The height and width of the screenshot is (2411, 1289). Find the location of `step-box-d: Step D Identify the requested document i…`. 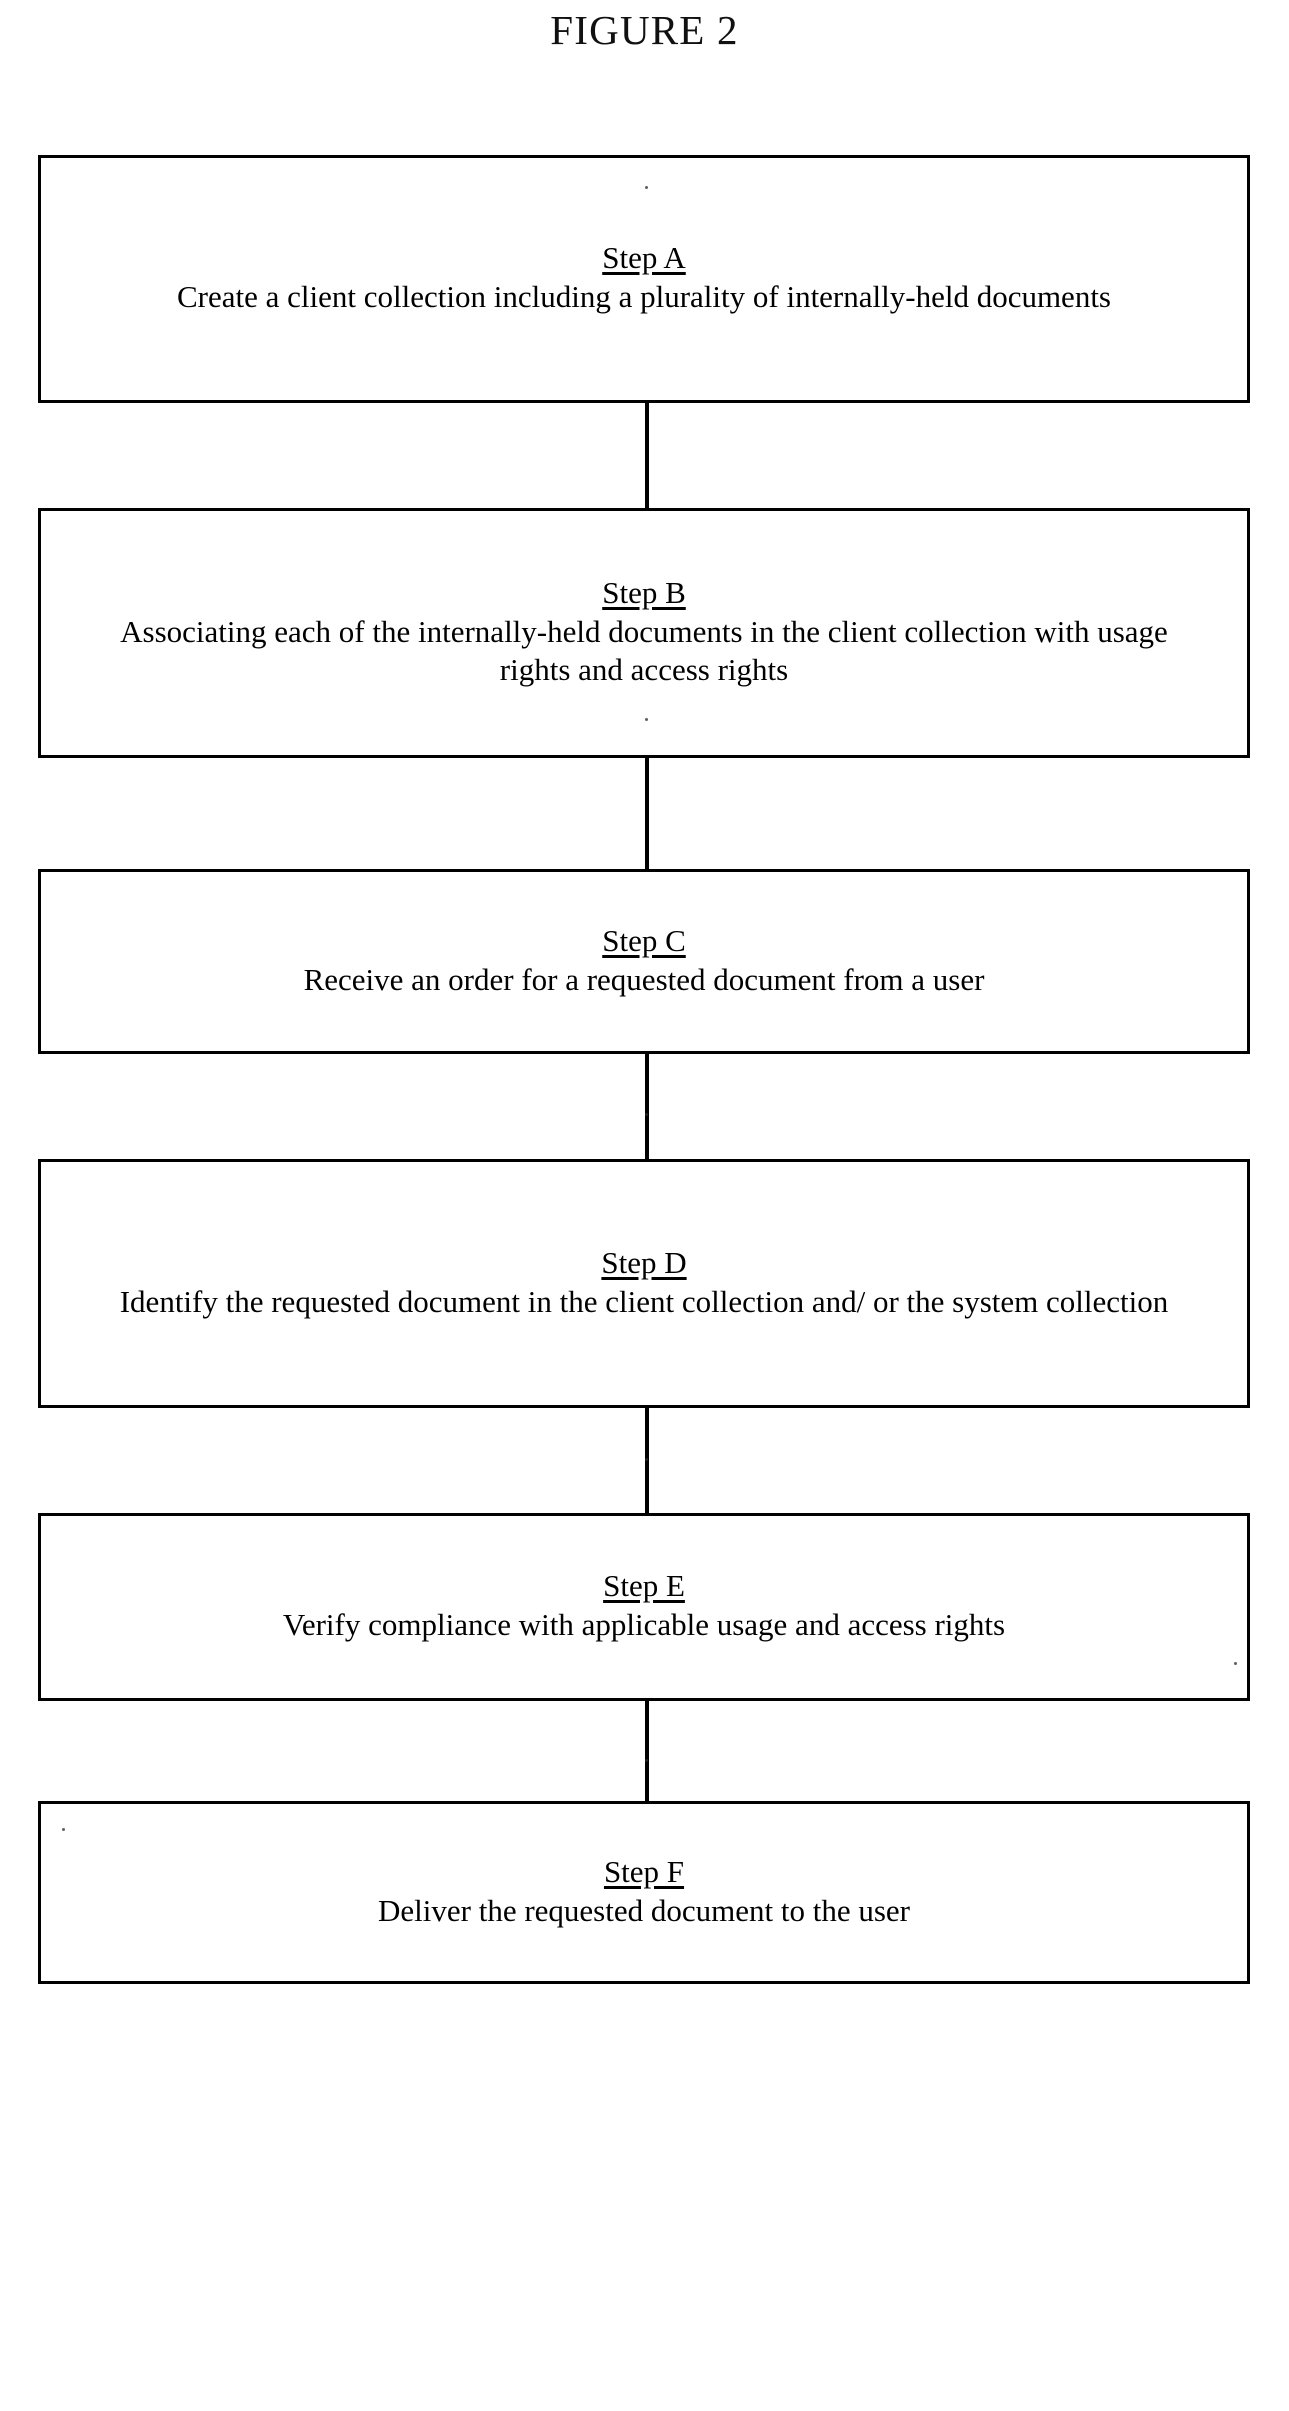

step-box-d: Step D Identify the requested document i… is located at coordinates (644, 1283).